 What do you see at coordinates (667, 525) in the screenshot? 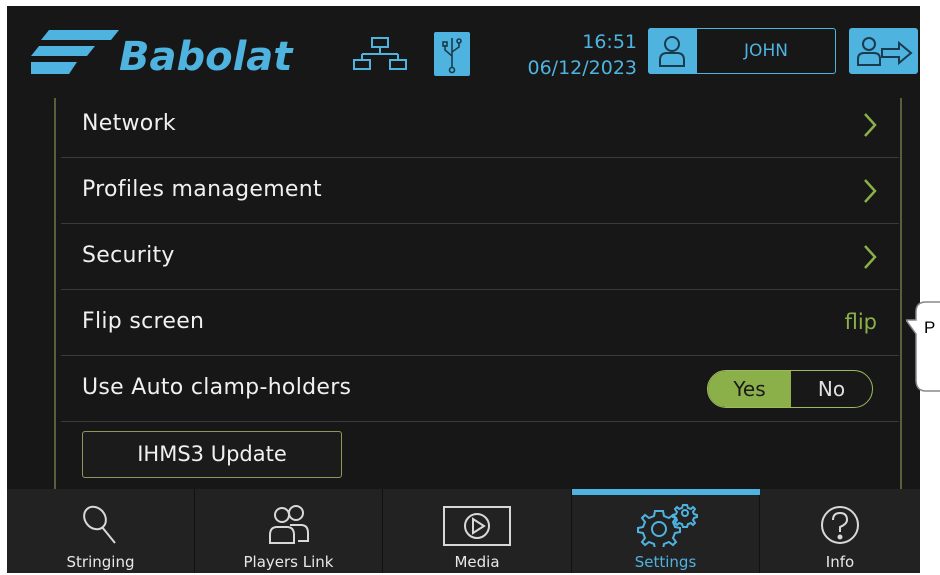
I see `gears-icon` at bounding box center [667, 525].